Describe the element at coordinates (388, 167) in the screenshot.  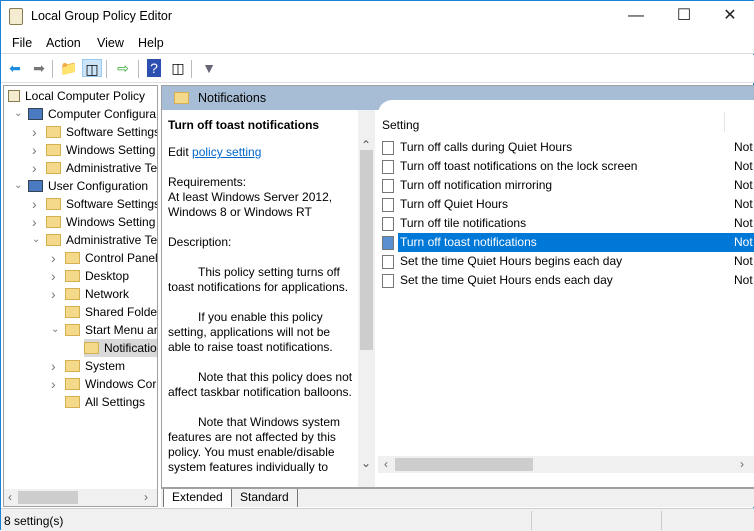
I see `policy-setting-icon` at that location.